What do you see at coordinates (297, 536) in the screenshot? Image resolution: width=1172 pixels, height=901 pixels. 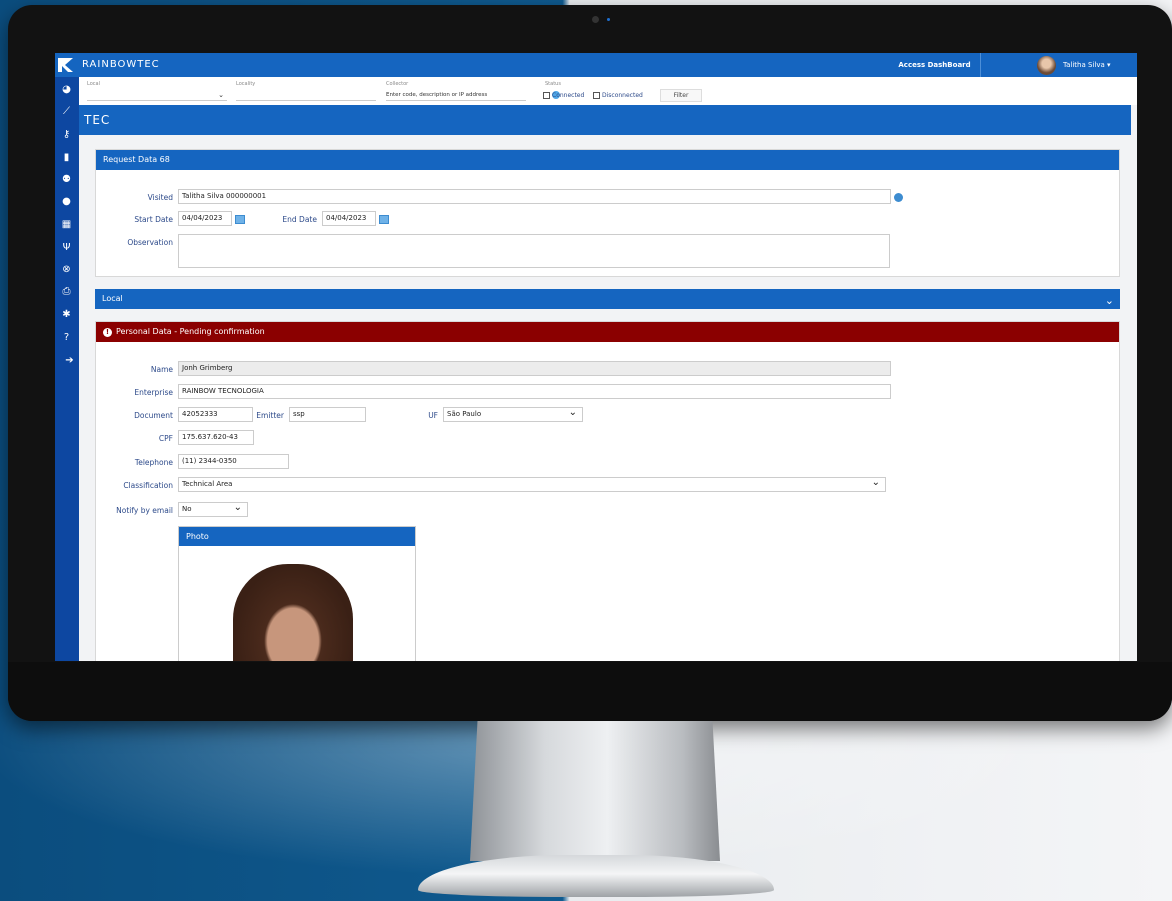 I see `photo-header: Photo` at bounding box center [297, 536].